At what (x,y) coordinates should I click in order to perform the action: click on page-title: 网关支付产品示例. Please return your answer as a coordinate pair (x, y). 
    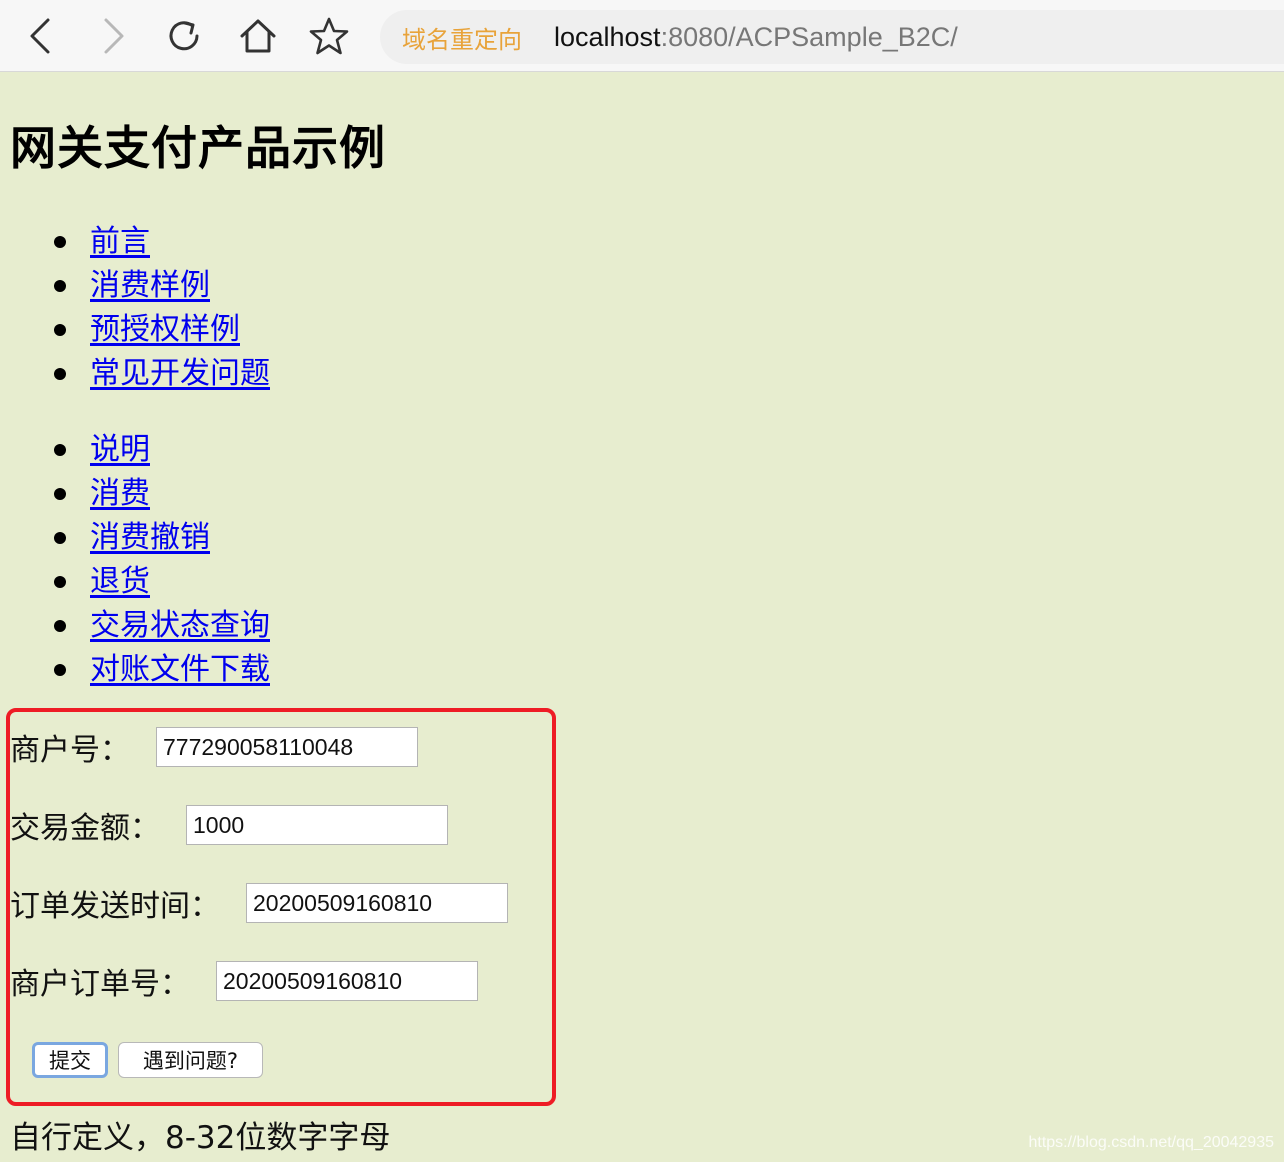
    Looking at the image, I should click on (198, 148).